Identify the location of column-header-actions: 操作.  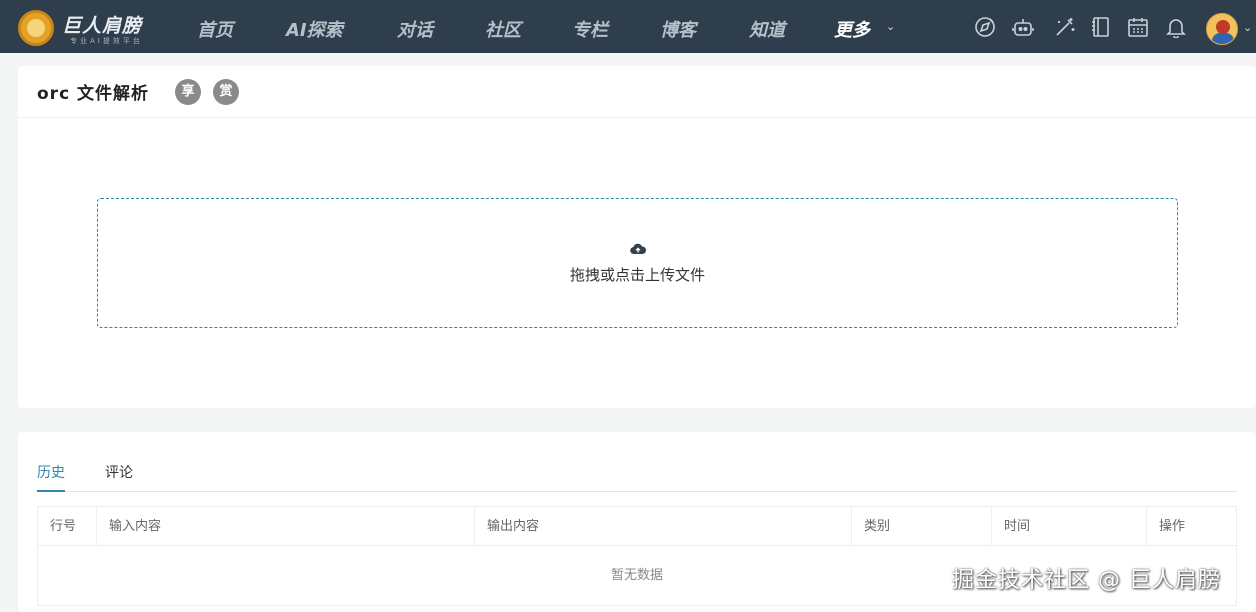
(1191, 526).